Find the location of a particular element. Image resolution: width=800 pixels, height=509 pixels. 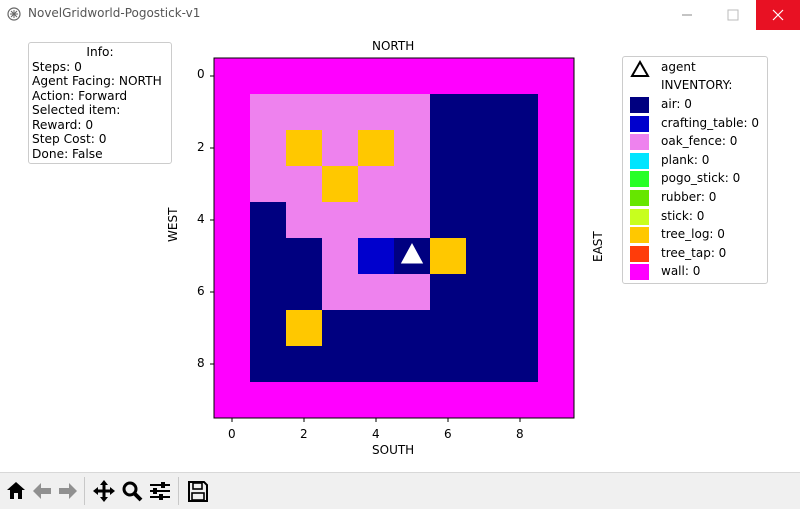

close-button is located at coordinates (778, 15).